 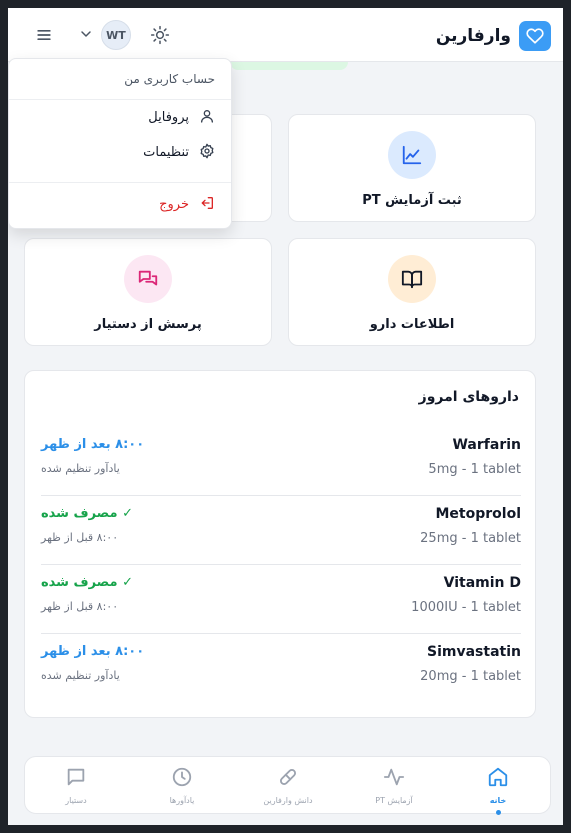 What do you see at coordinates (498, 779) in the screenshot?
I see `home-icon` at bounding box center [498, 779].